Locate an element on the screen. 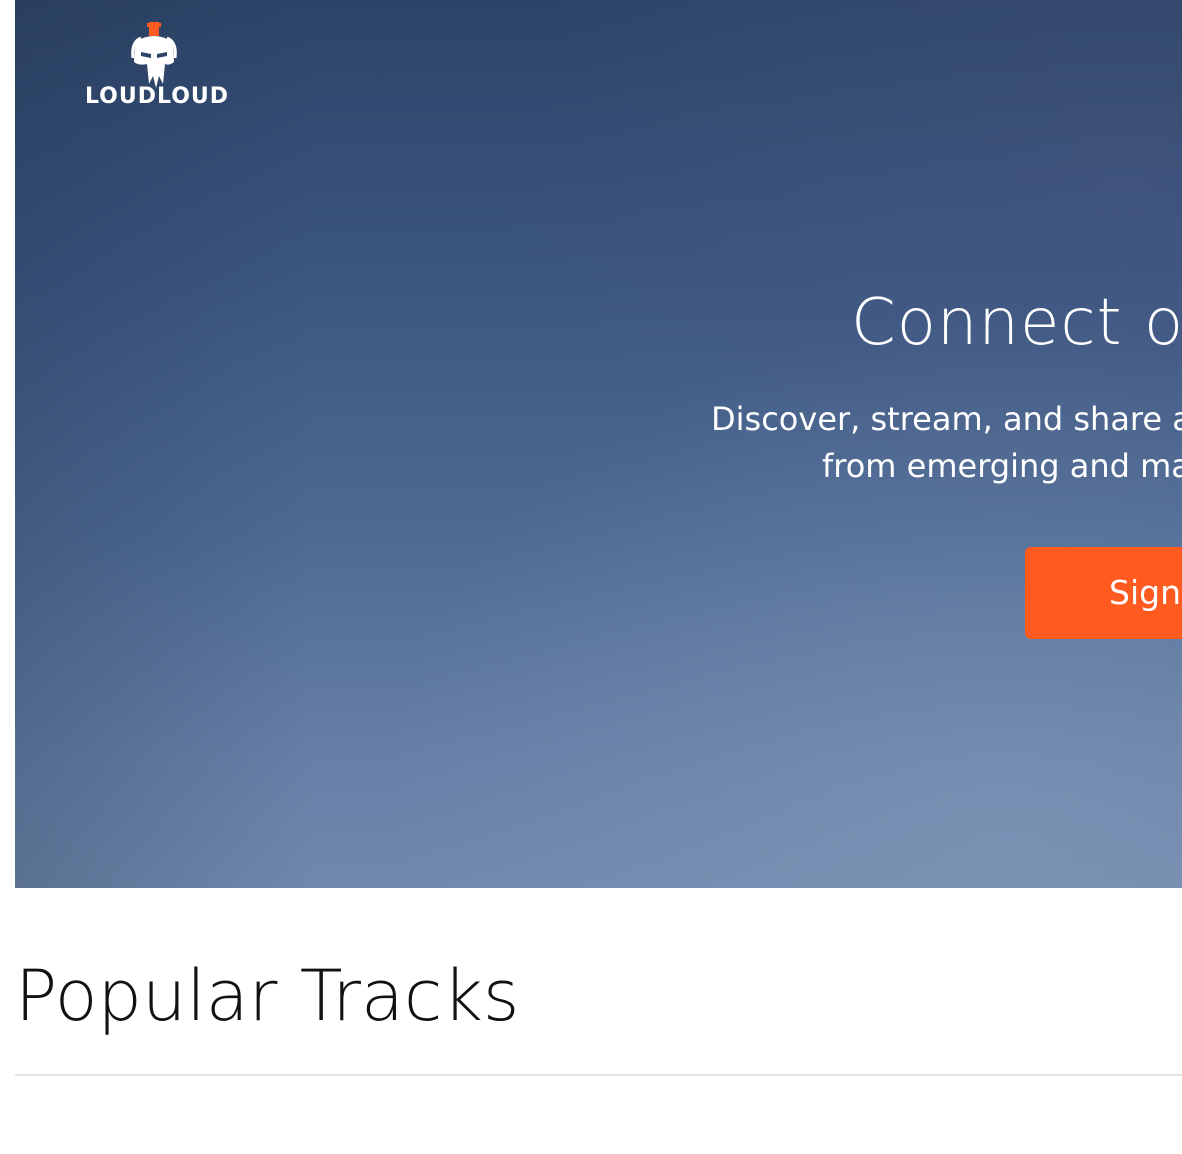  site-logo: LOUDLOUD is located at coordinates (157, 66).